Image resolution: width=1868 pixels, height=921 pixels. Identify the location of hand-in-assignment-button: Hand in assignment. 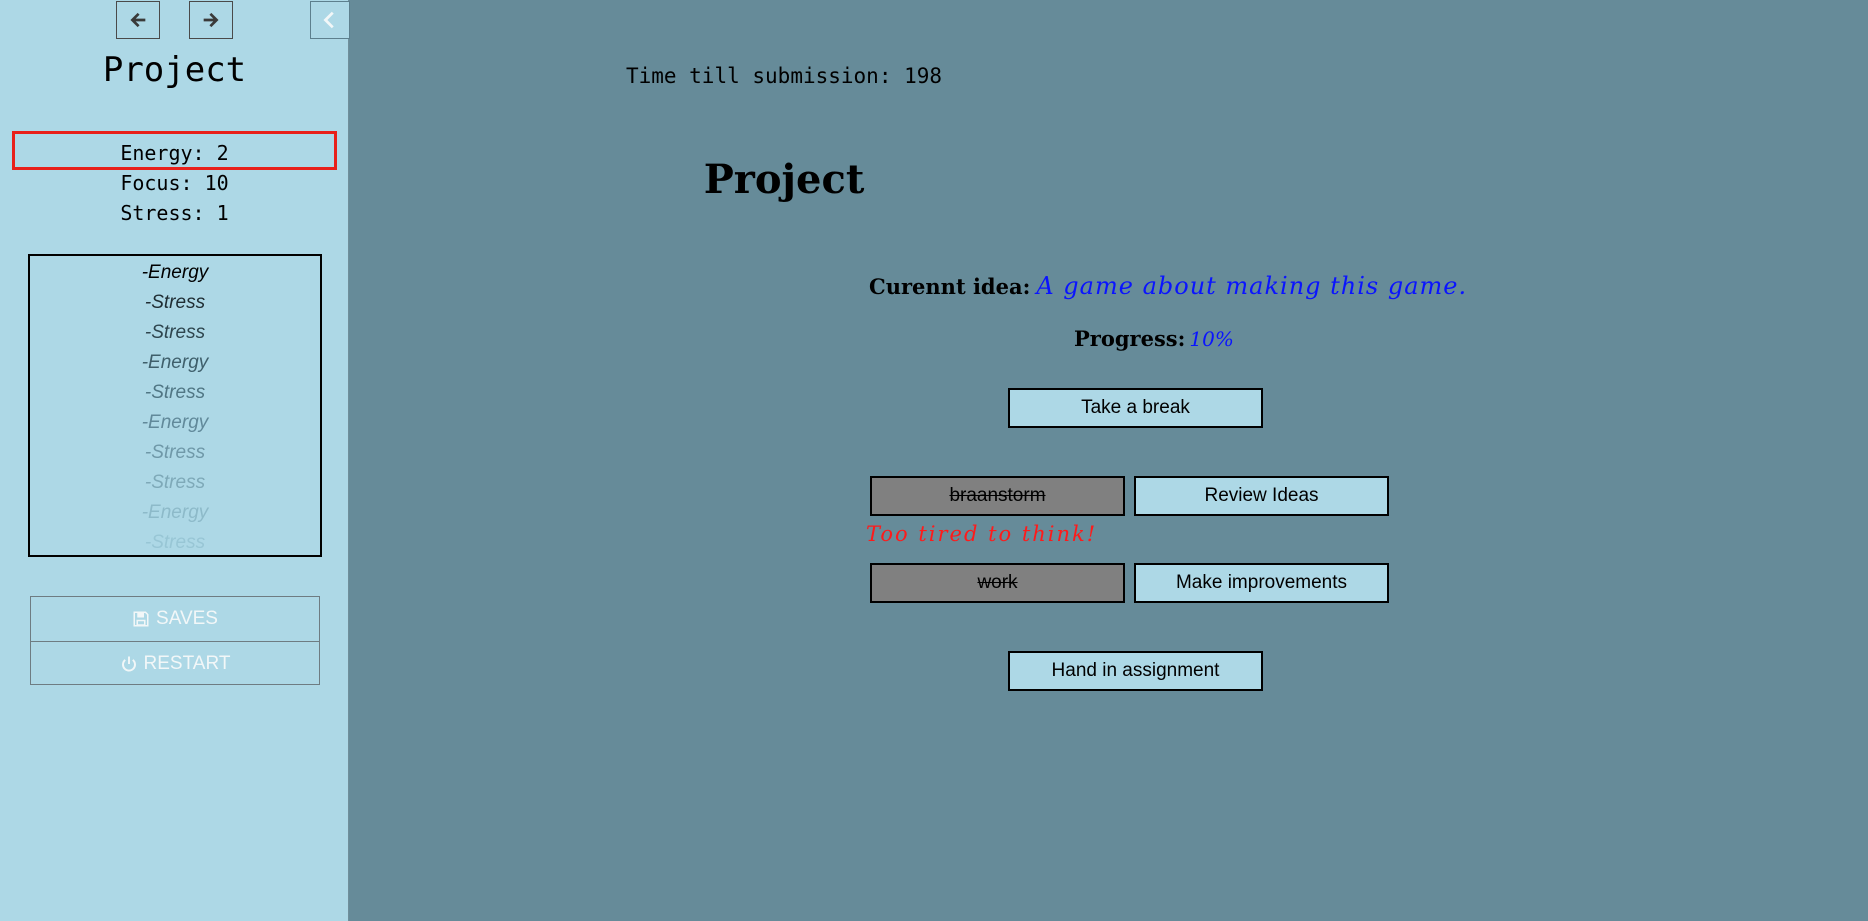
(1135, 671).